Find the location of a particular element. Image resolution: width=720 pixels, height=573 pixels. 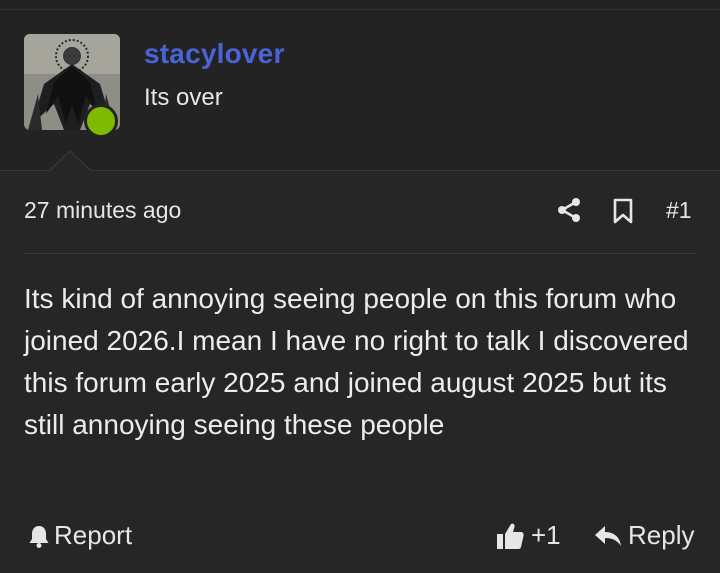

header-divider is located at coordinates (360, 170).